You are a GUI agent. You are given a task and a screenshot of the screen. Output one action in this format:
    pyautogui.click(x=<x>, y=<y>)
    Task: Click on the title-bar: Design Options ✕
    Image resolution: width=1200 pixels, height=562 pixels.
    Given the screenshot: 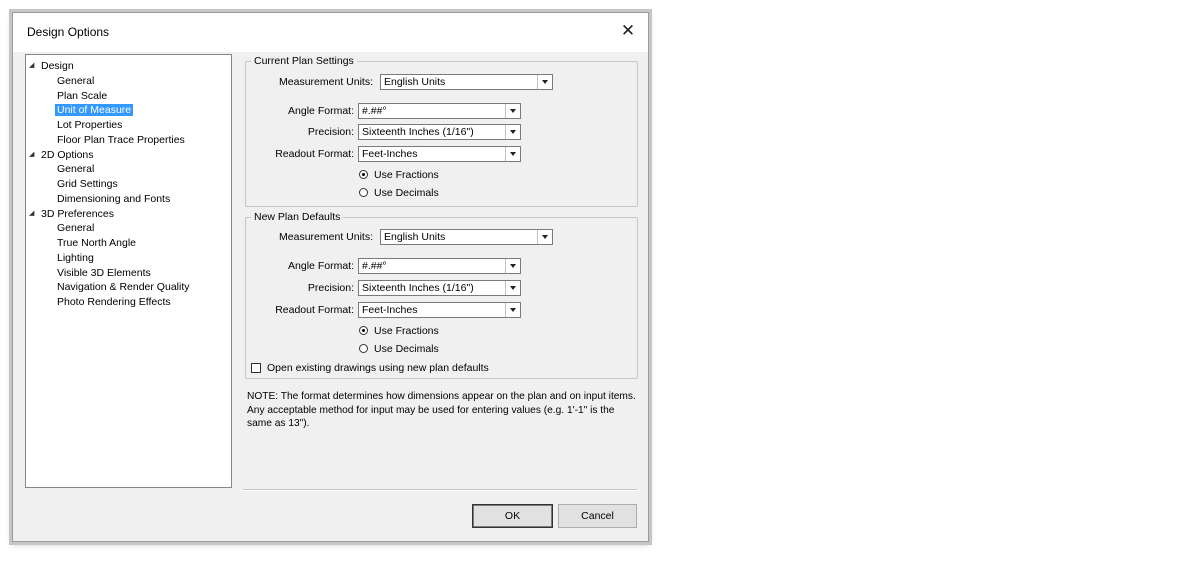 What is the action you would take?
    pyautogui.click(x=330, y=32)
    